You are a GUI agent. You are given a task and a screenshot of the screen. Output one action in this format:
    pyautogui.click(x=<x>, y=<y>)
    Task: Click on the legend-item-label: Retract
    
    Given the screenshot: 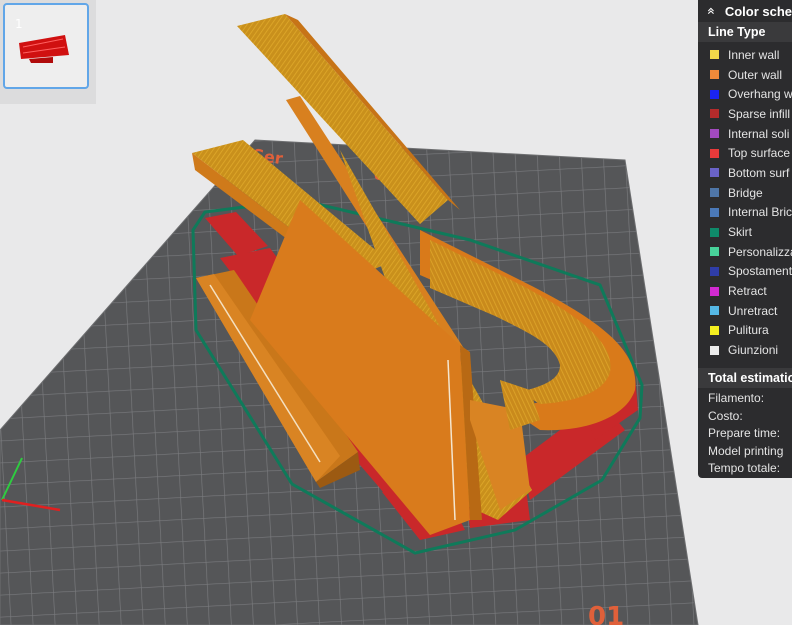 What is the action you would take?
    pyautogui.click(x=747, y=291)
    